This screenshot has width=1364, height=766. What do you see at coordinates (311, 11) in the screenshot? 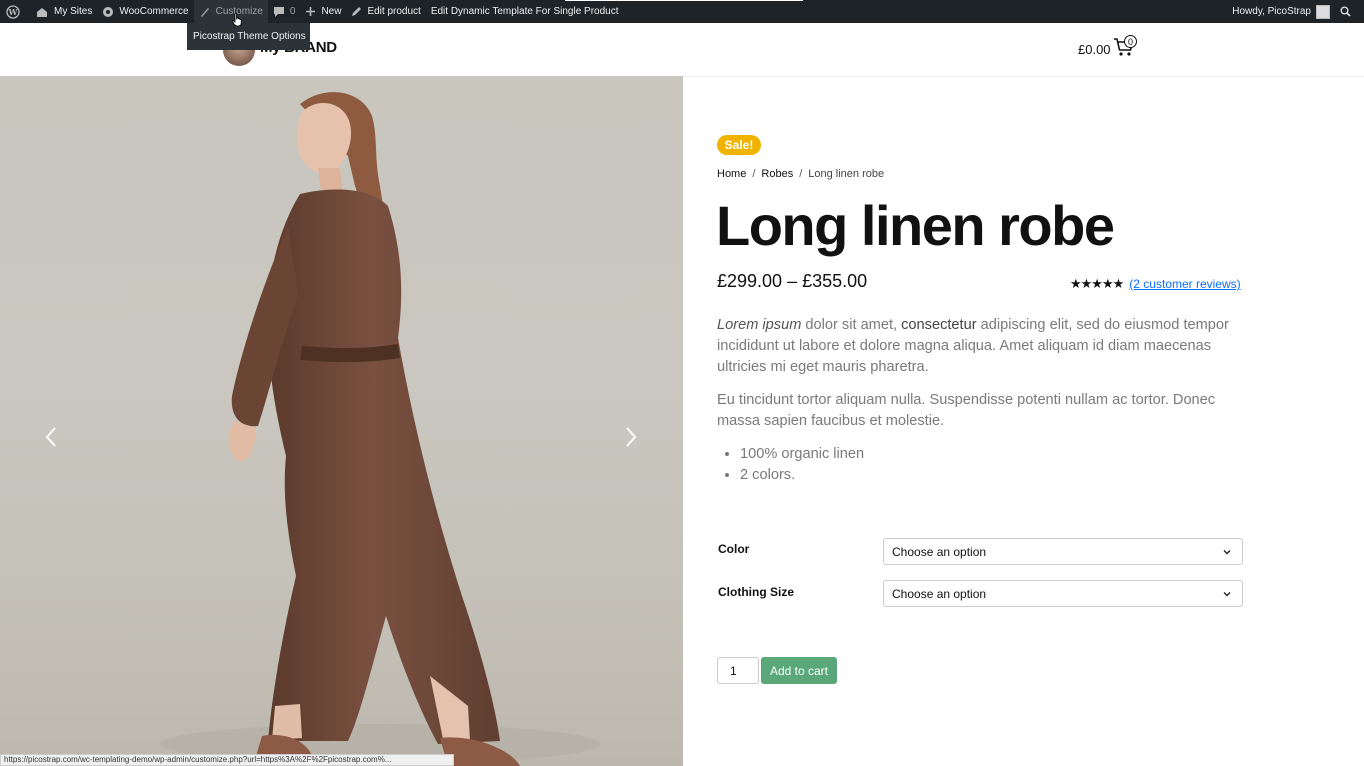
I see `plus-icon` at bounding box center [311, 11].